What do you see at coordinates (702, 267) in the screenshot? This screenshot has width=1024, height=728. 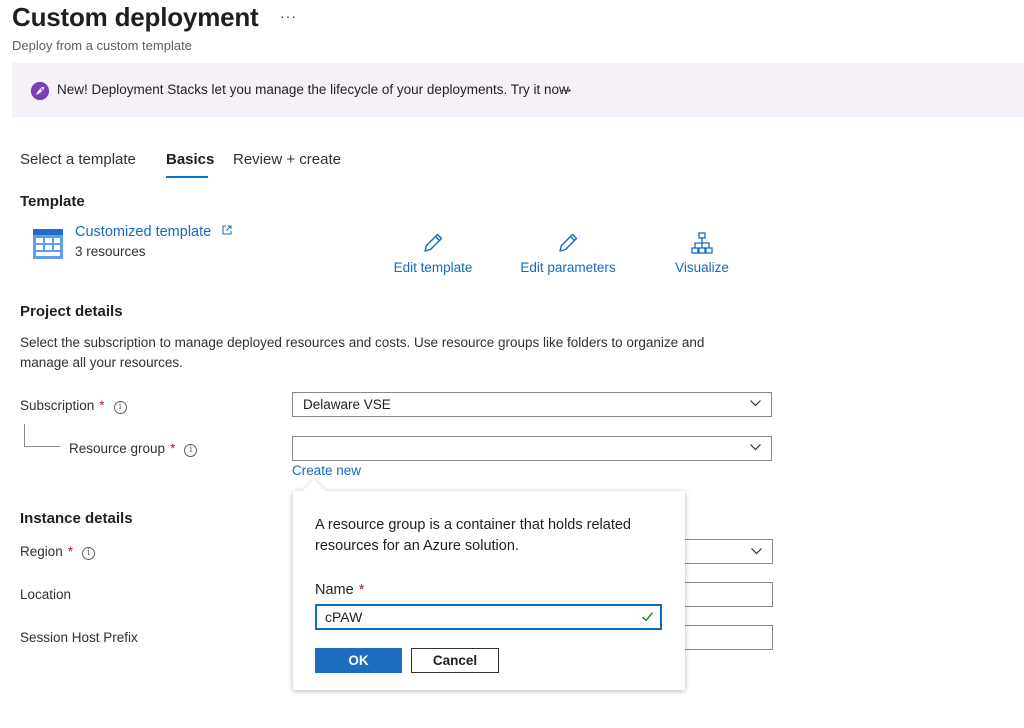 I see `visualize-label: Visualize` at bounding box center [702, 267].